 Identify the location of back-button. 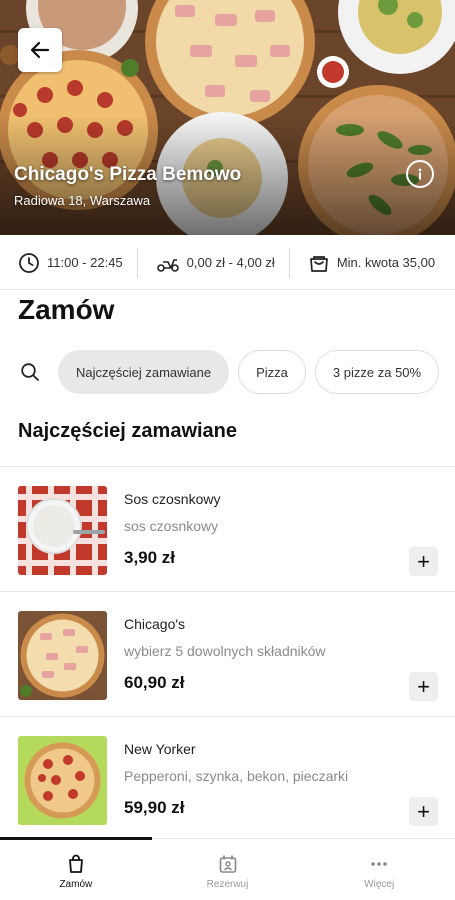
(40, 50).